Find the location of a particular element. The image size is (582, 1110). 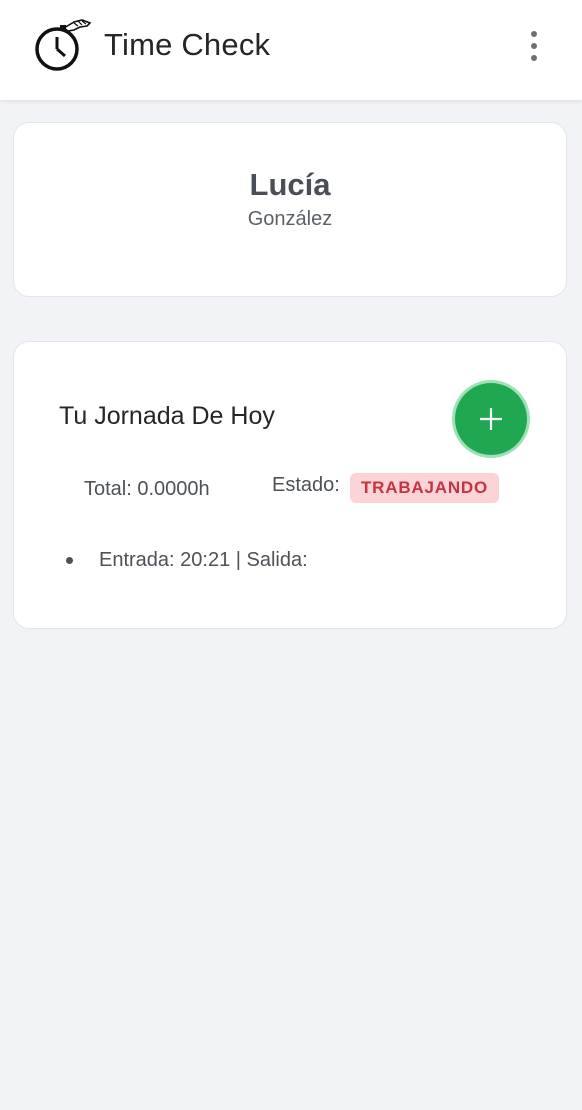

add-entry-button is located at coordinates (491, 419).